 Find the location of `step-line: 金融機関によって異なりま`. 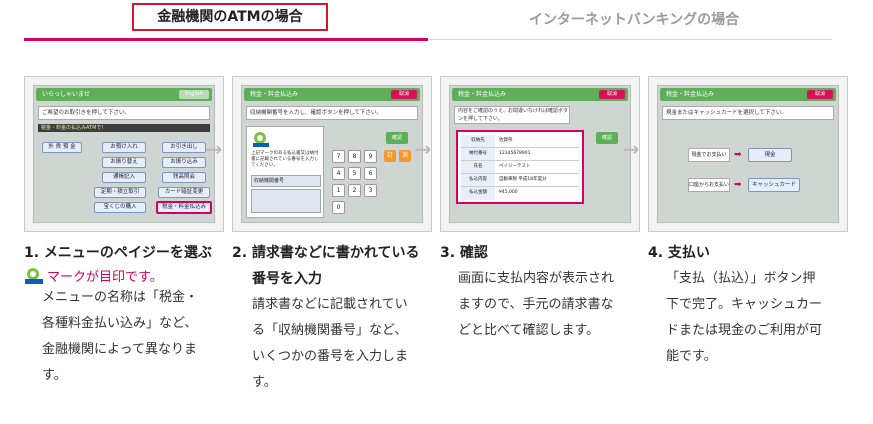

step-line: 金融機関によって異なりま is located at coordinates (119, 349).